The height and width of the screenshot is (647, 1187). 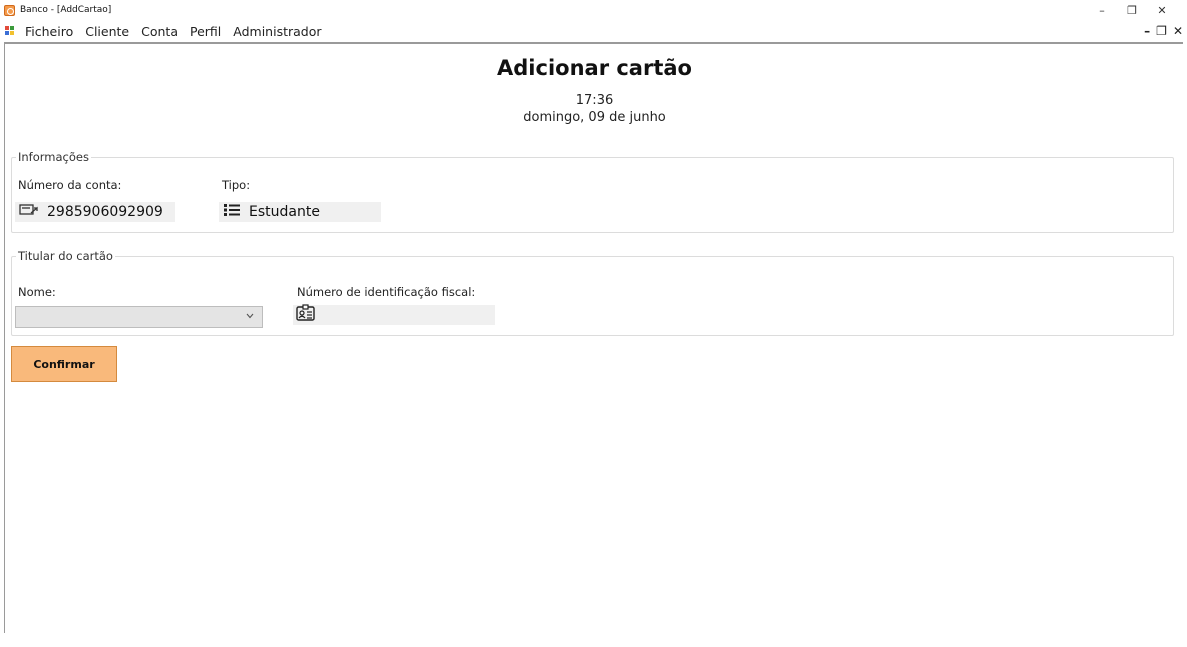 I want to click on name-label: Nome:, so click(x=37, y=292).